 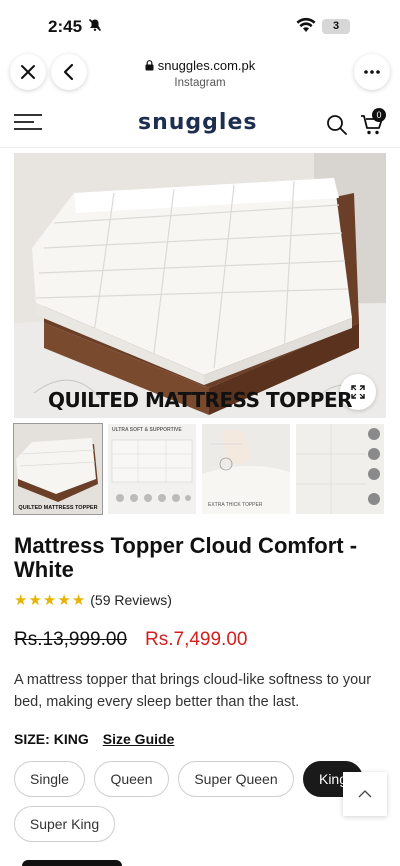 I want to click on size-label: SIZE:, so click(x=32, y=739).